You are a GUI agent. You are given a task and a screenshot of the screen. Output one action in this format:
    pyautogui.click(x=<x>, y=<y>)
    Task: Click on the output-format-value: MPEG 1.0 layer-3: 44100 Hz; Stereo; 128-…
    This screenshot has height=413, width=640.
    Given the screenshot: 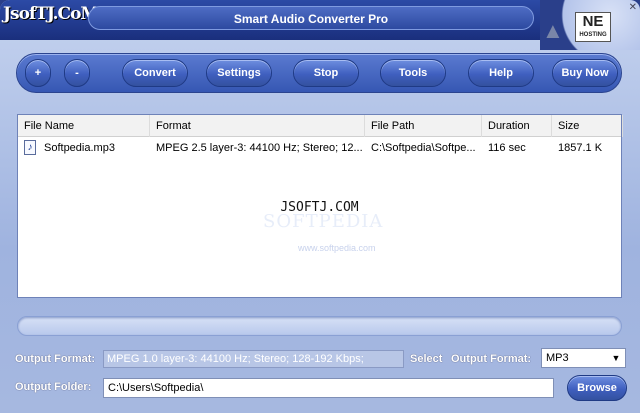 What is the action you would take?
    pyautogui.click(x=253, y=359)
    